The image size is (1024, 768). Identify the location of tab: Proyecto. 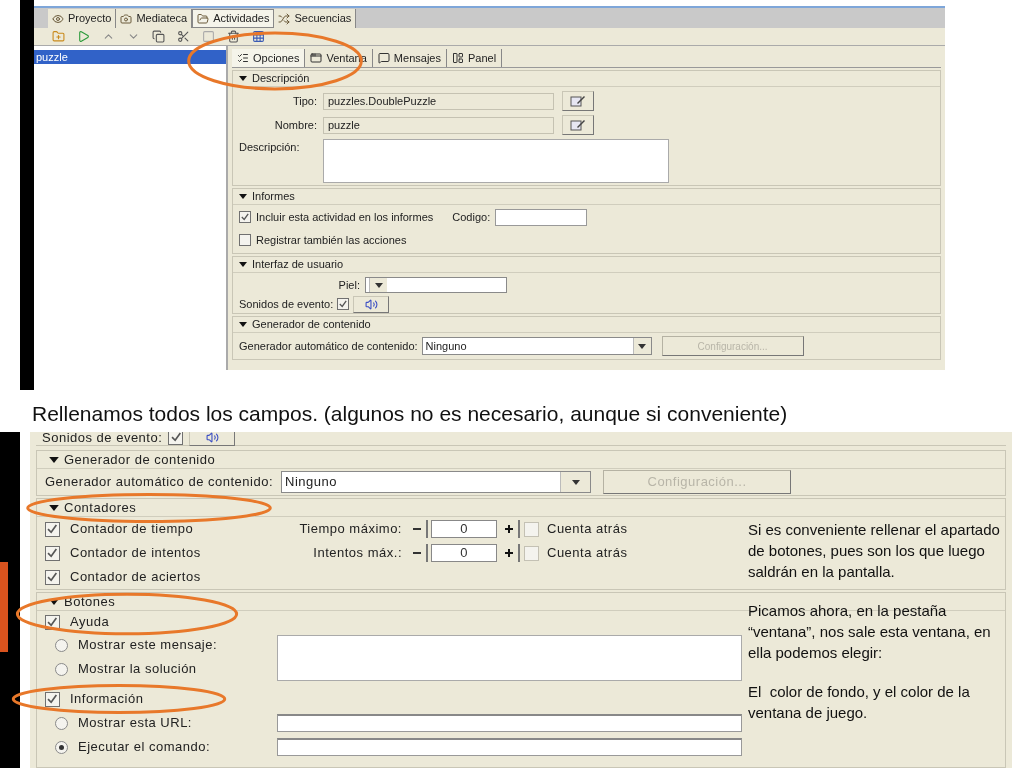
(82, 18).